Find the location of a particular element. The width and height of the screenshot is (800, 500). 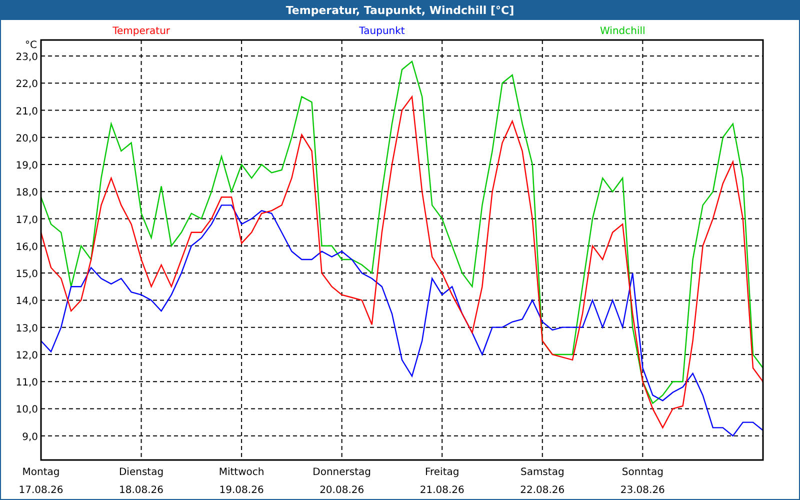

x-tick-label: Freitag is located at coordinates (442, 472).